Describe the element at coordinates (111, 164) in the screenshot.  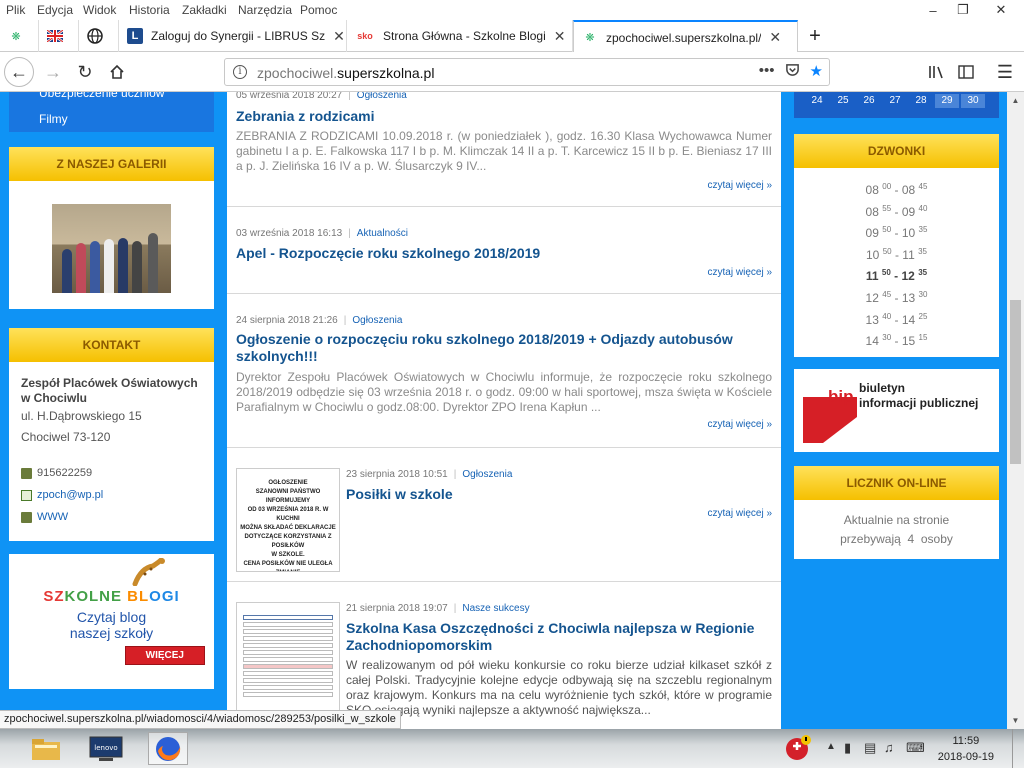
I see `gallery-title: Z NASZEJ GALERII` at that location.